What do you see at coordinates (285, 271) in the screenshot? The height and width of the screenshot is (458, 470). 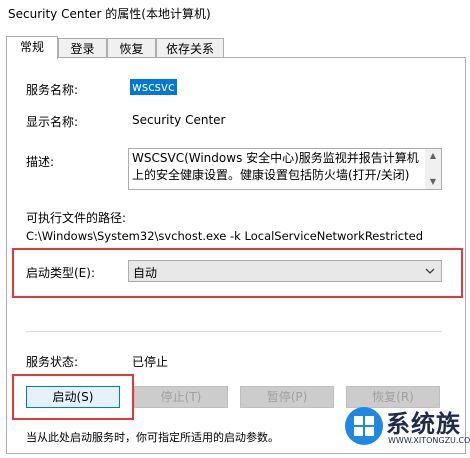 I see `startup-type-select: 自动` at bounding box center [285, 271].